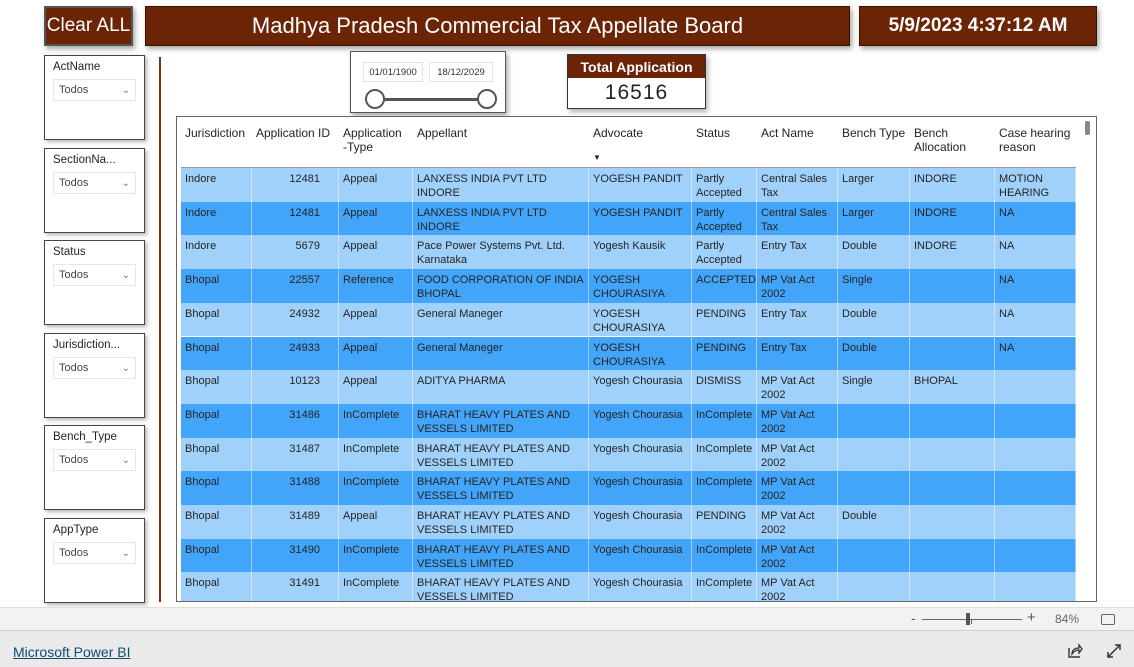 The height and width of the screenshot is (667, 1134). What do you see at coordinates (88, 26) in the screenshot?
I see `clear-all-button: Clear ALL` at bounding box center [88, 26].